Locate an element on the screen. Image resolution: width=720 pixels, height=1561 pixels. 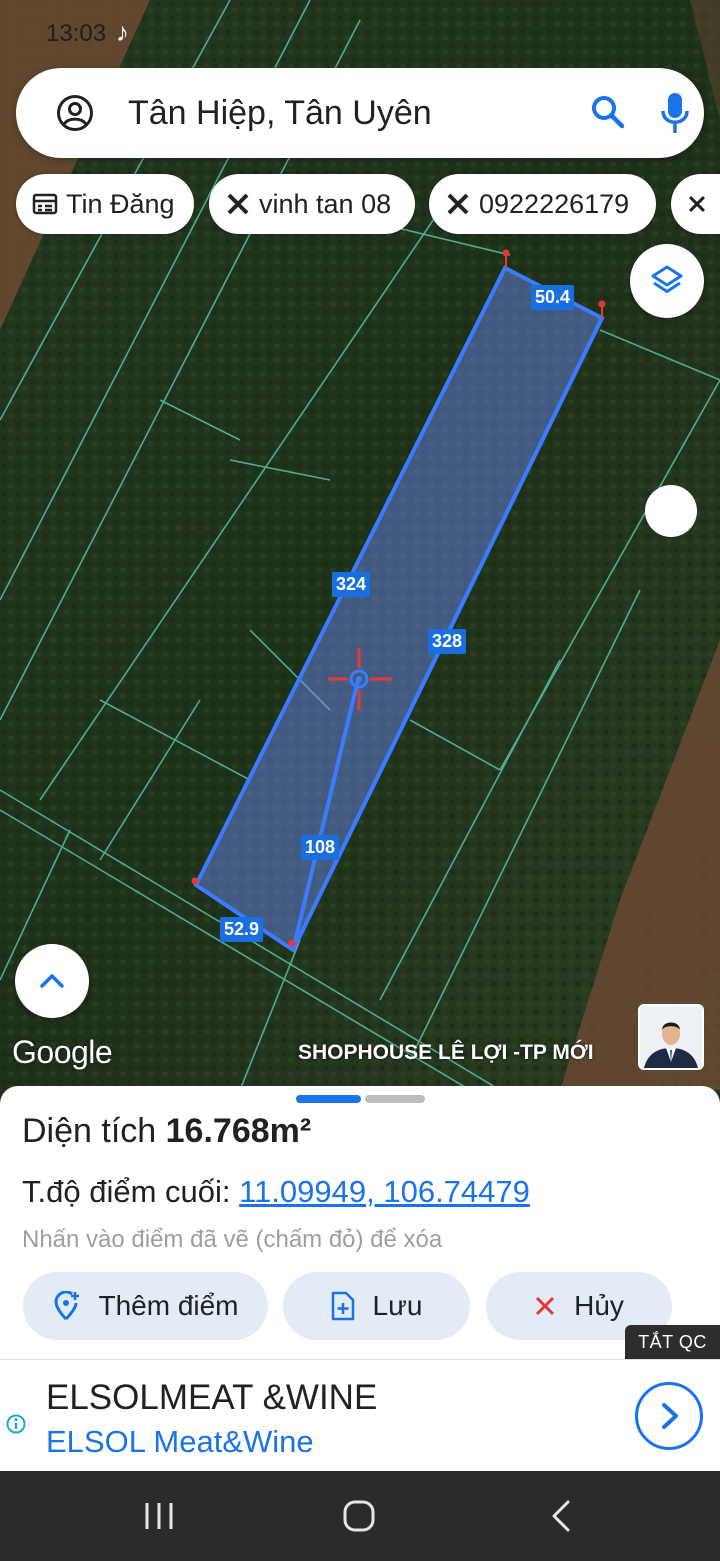
expand-button is located at coordinates (52, 981).